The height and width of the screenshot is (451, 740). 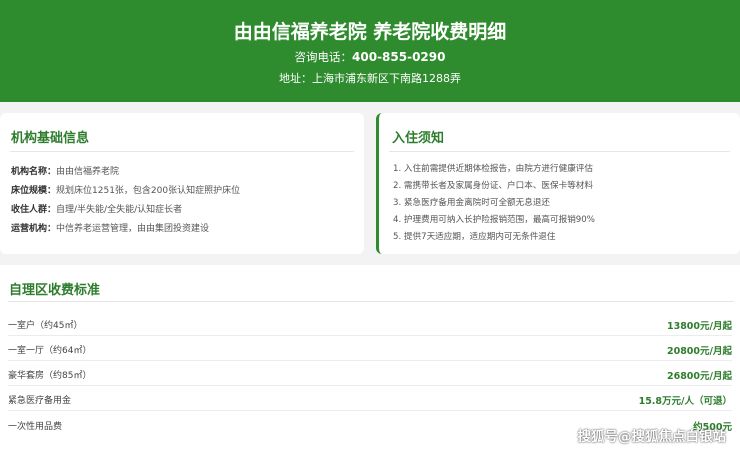 What do you see at coordinates (370, 398) in the screenshot?
I see `fee-row: 紧急医疗备用金 15.8万元/人（可退）` at bounding box center [370, 398].